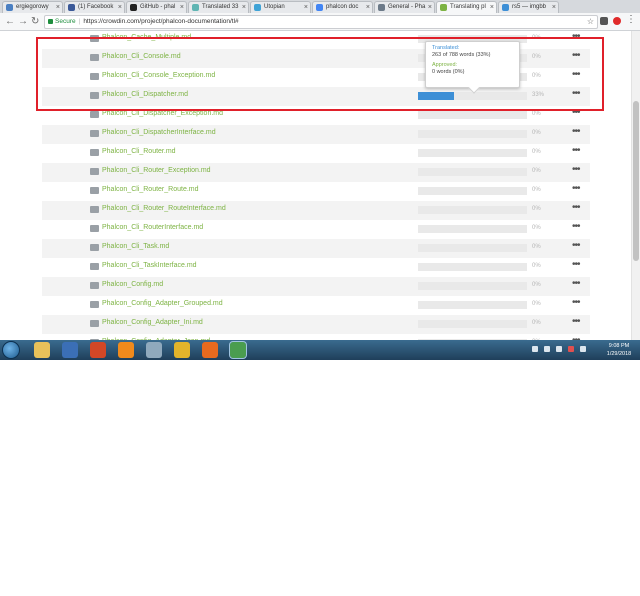 This screenshot has width=640, height=596. Describe the element at coordinates (98, 350) in the screenshot. I see `powerpoint-icon` at that location.